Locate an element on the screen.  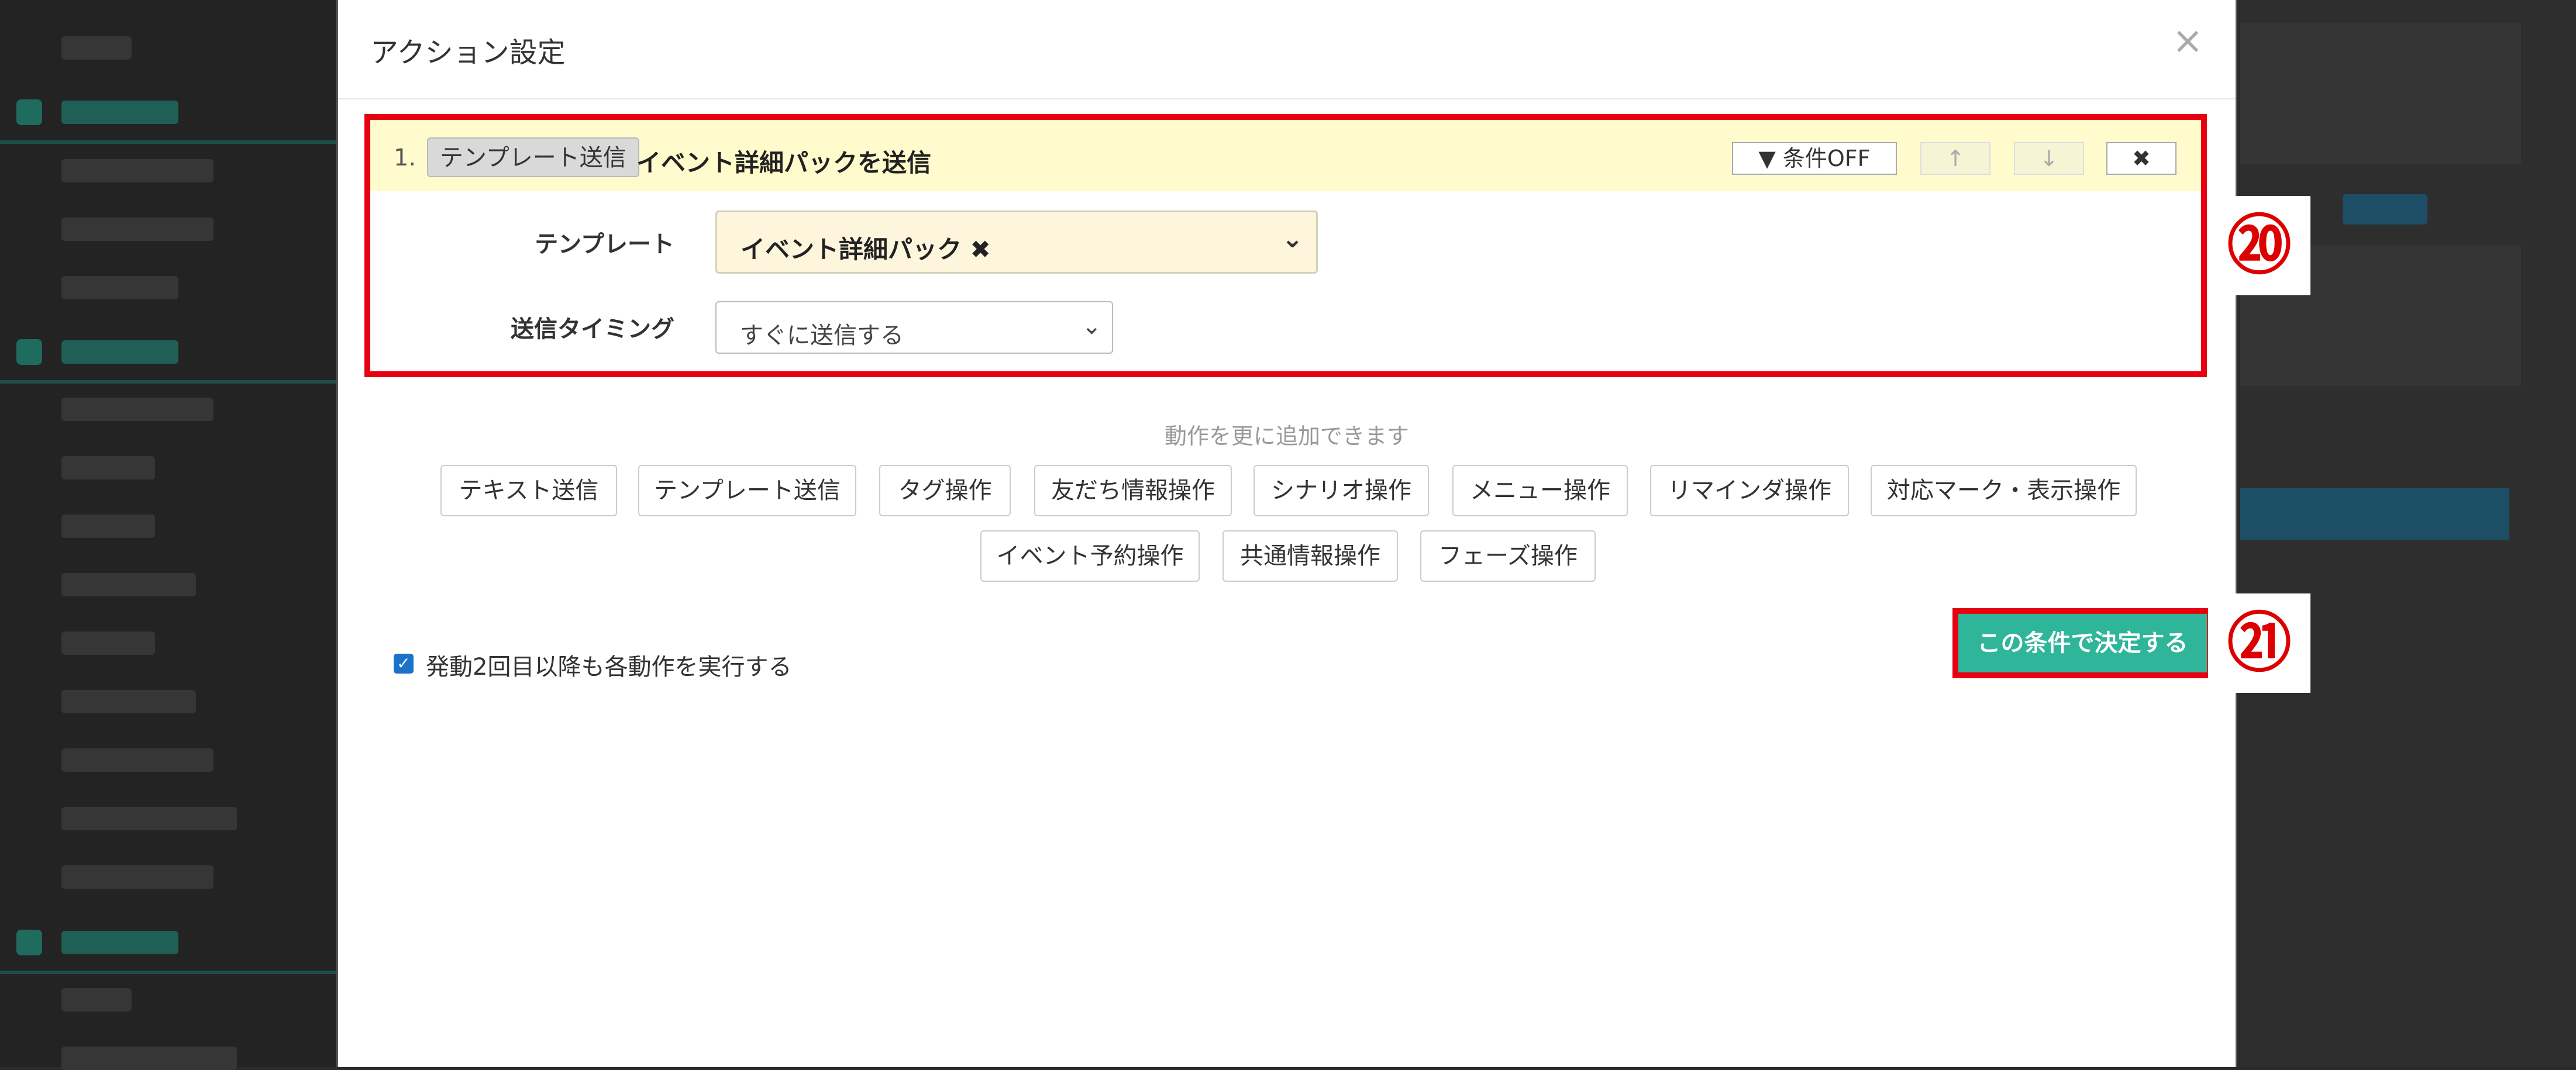
background-bar is located at coordinates (2374, 514).